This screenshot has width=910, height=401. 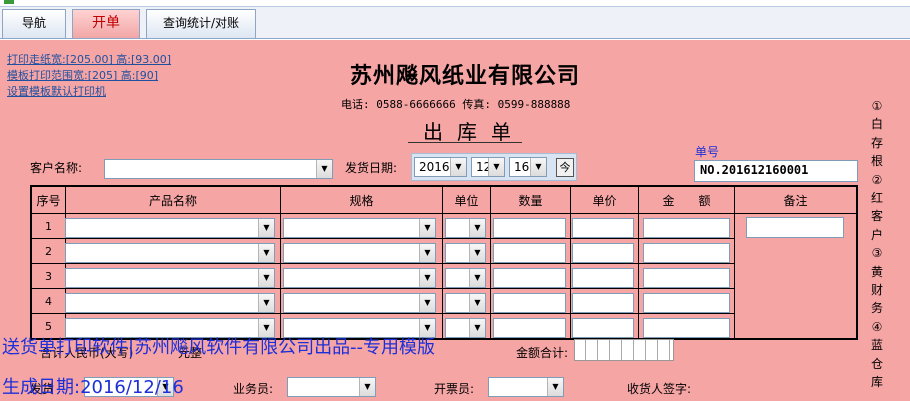 I want to click on legend-char: 务, so click(x=876, y=308).